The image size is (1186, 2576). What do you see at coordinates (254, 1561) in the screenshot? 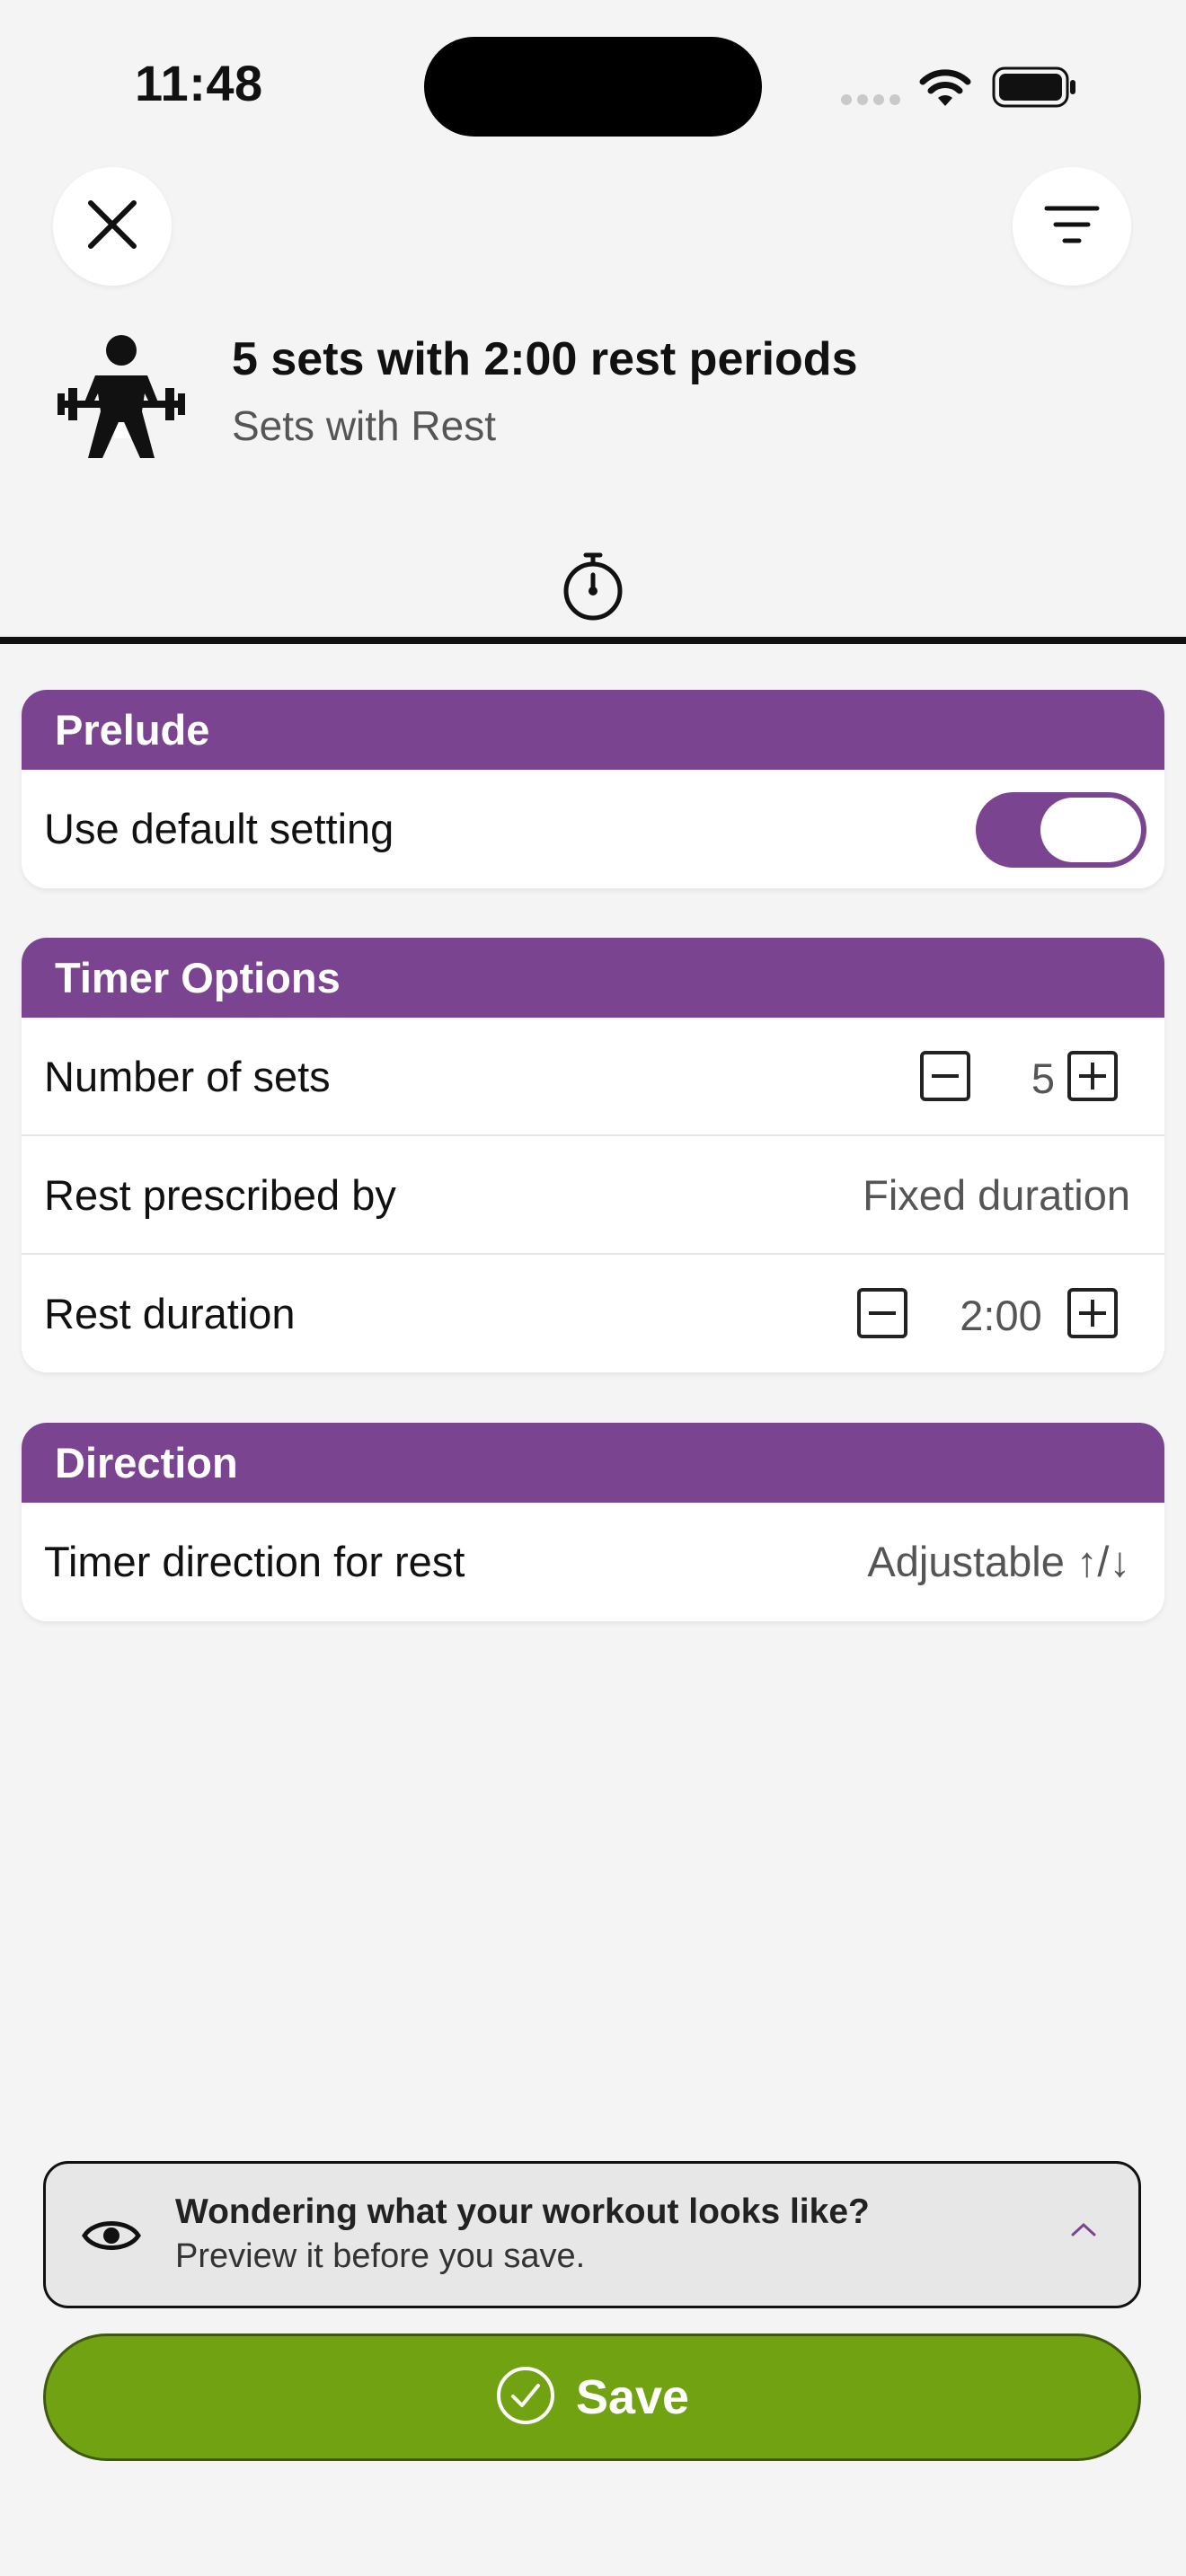
I see `rest-direction-label: Timer direction for rest` at bounding box center [254, 1561].